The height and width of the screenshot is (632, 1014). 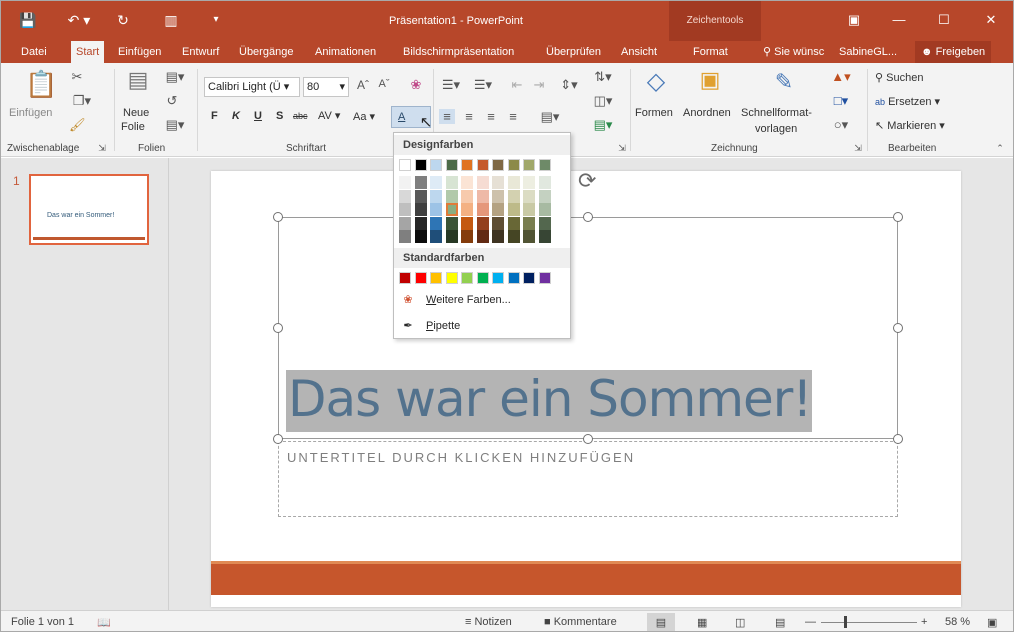 I want to click on new-slide-icon: ▤, so click(x=138, y=80).